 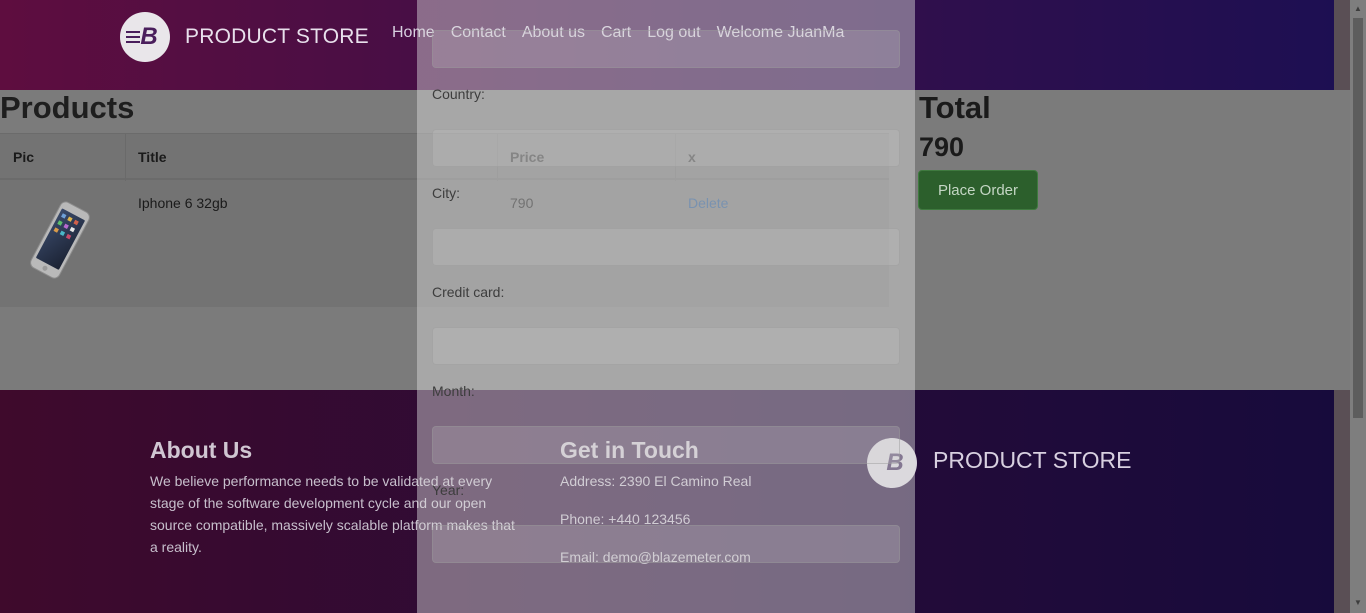 I want to click on scroll-thumb, so click(x=1358, y=218).